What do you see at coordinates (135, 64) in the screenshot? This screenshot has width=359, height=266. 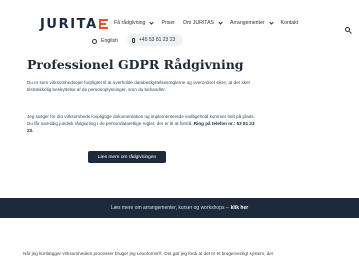 I see `page-title: Professionel GDPR Rådgivning` at bounding box center [135, 64].